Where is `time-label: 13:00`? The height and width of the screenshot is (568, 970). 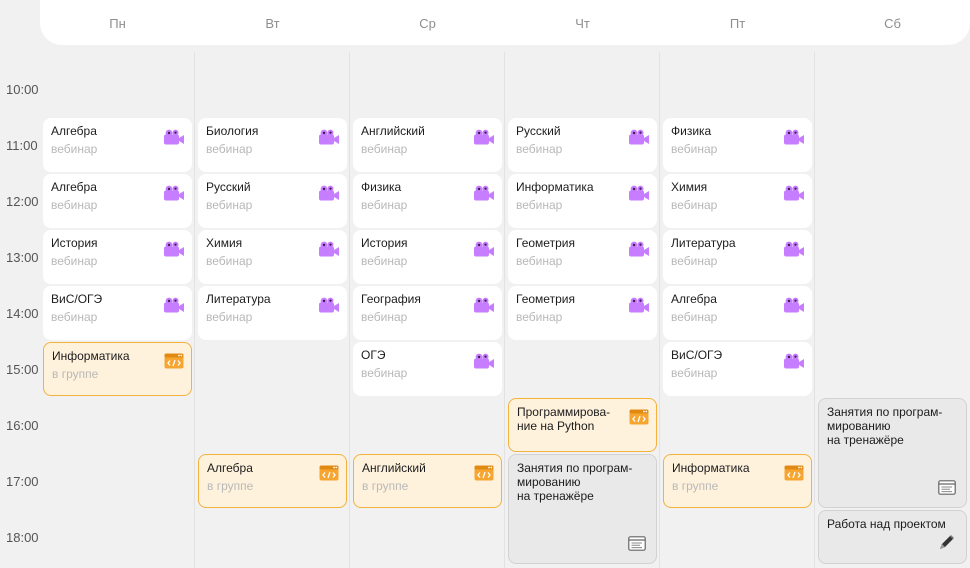
time-label: 13:00 is located at coordinates (22, 257).